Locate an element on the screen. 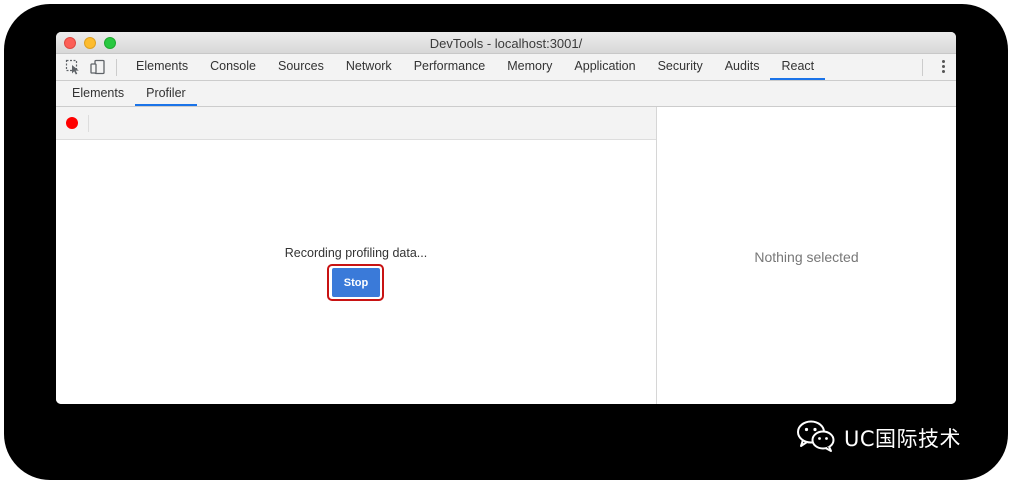  tab-elements: Elements is located at coordinates (162, 67).